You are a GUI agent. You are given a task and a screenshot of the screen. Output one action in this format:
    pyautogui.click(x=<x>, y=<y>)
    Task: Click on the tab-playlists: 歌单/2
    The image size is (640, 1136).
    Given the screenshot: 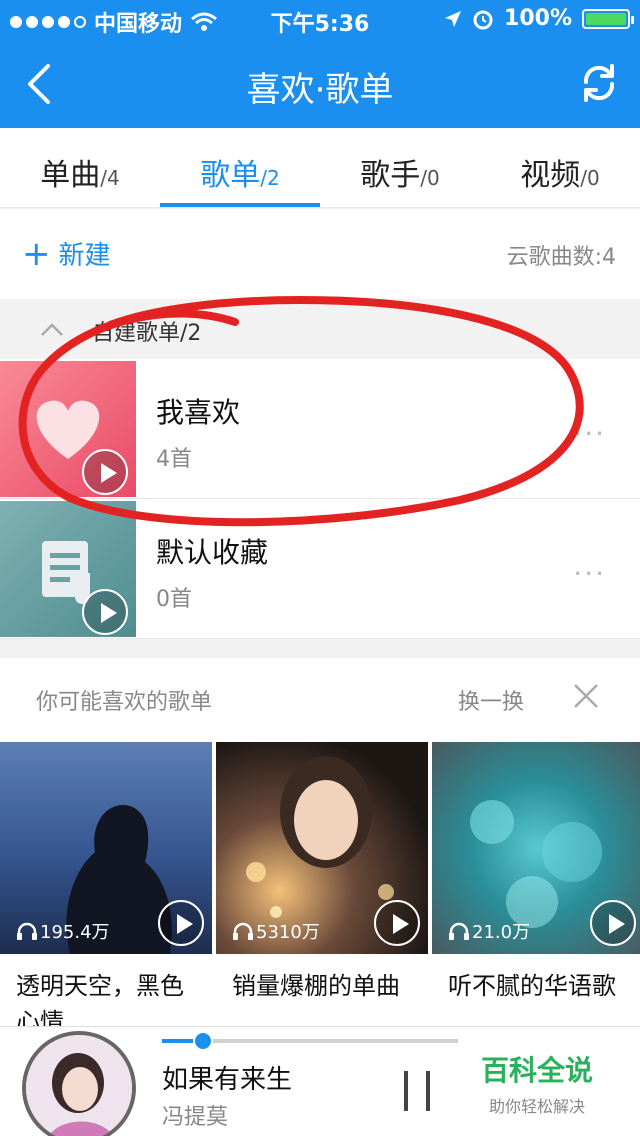 What is the action you would take?
    pyautogui.click(x=240, y=167)
    